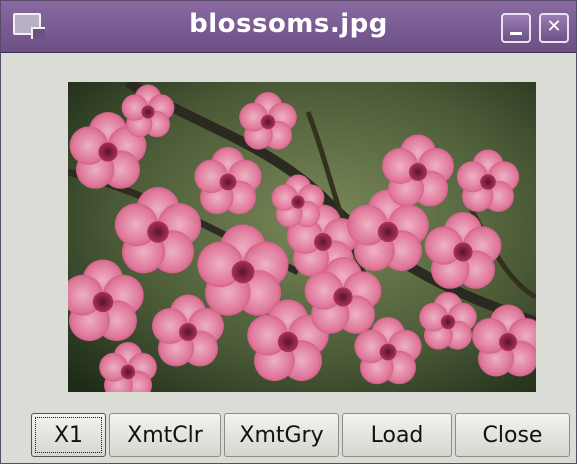  I want to click on close-window-button: ✕, so click(554, 28).